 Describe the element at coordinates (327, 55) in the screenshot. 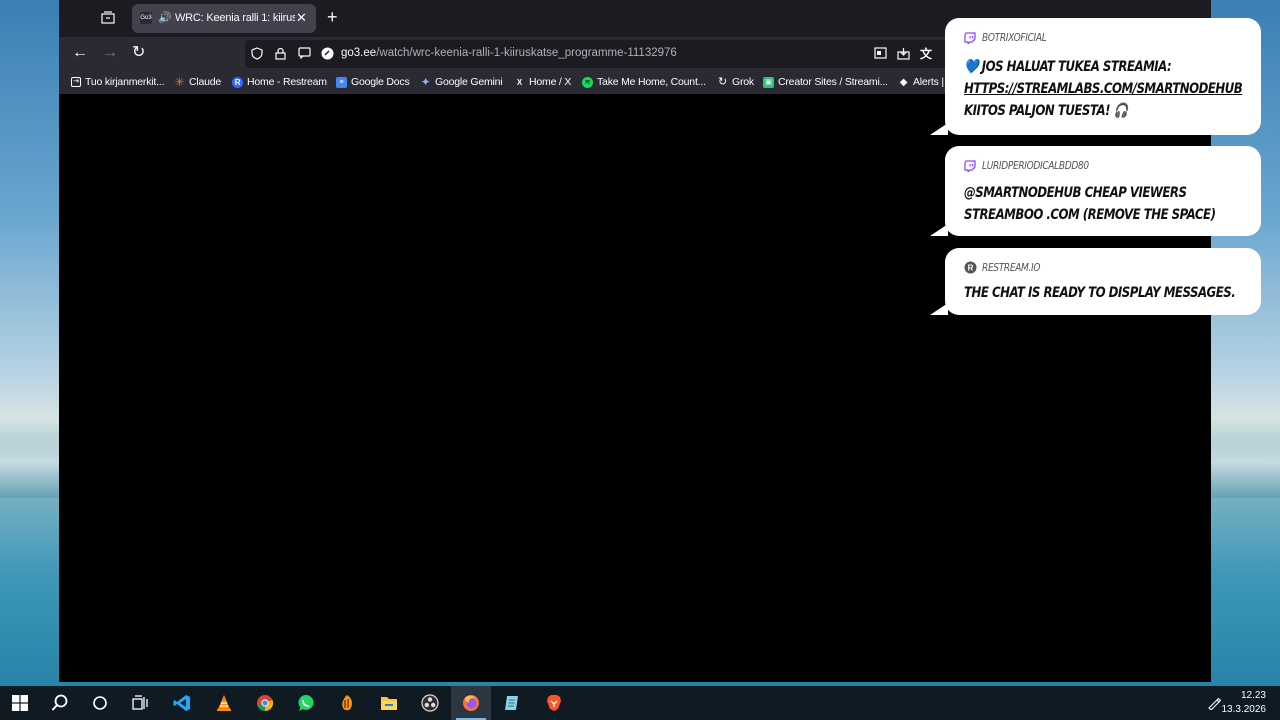

I see `link-icon` at that location.